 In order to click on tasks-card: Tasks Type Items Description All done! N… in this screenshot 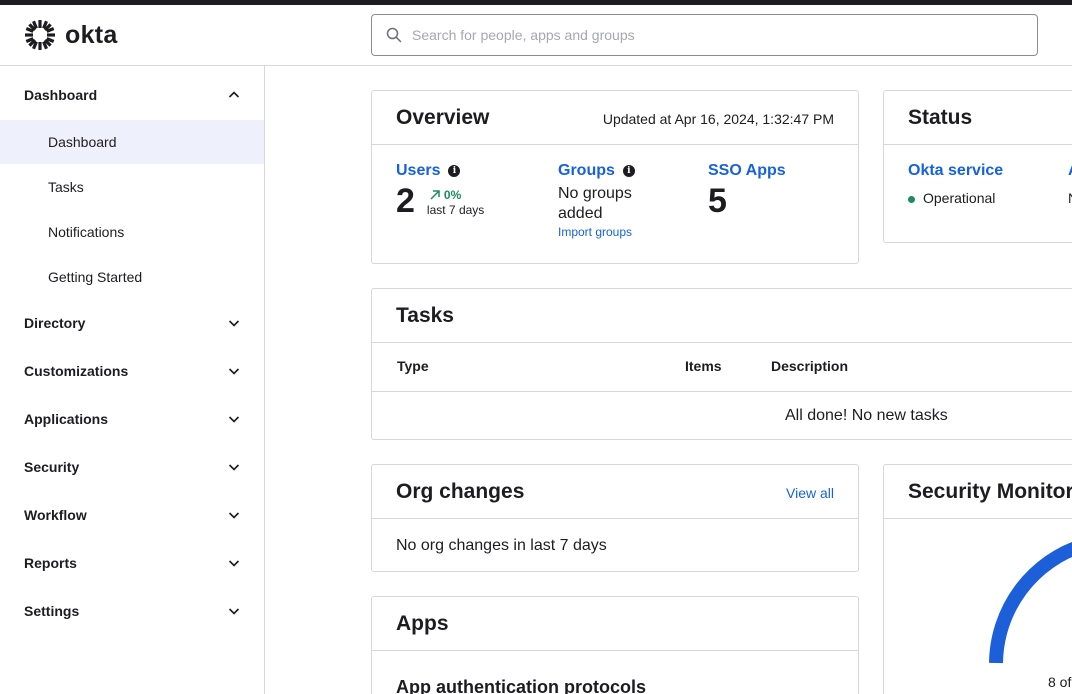, I will do `click(721, 364)`.